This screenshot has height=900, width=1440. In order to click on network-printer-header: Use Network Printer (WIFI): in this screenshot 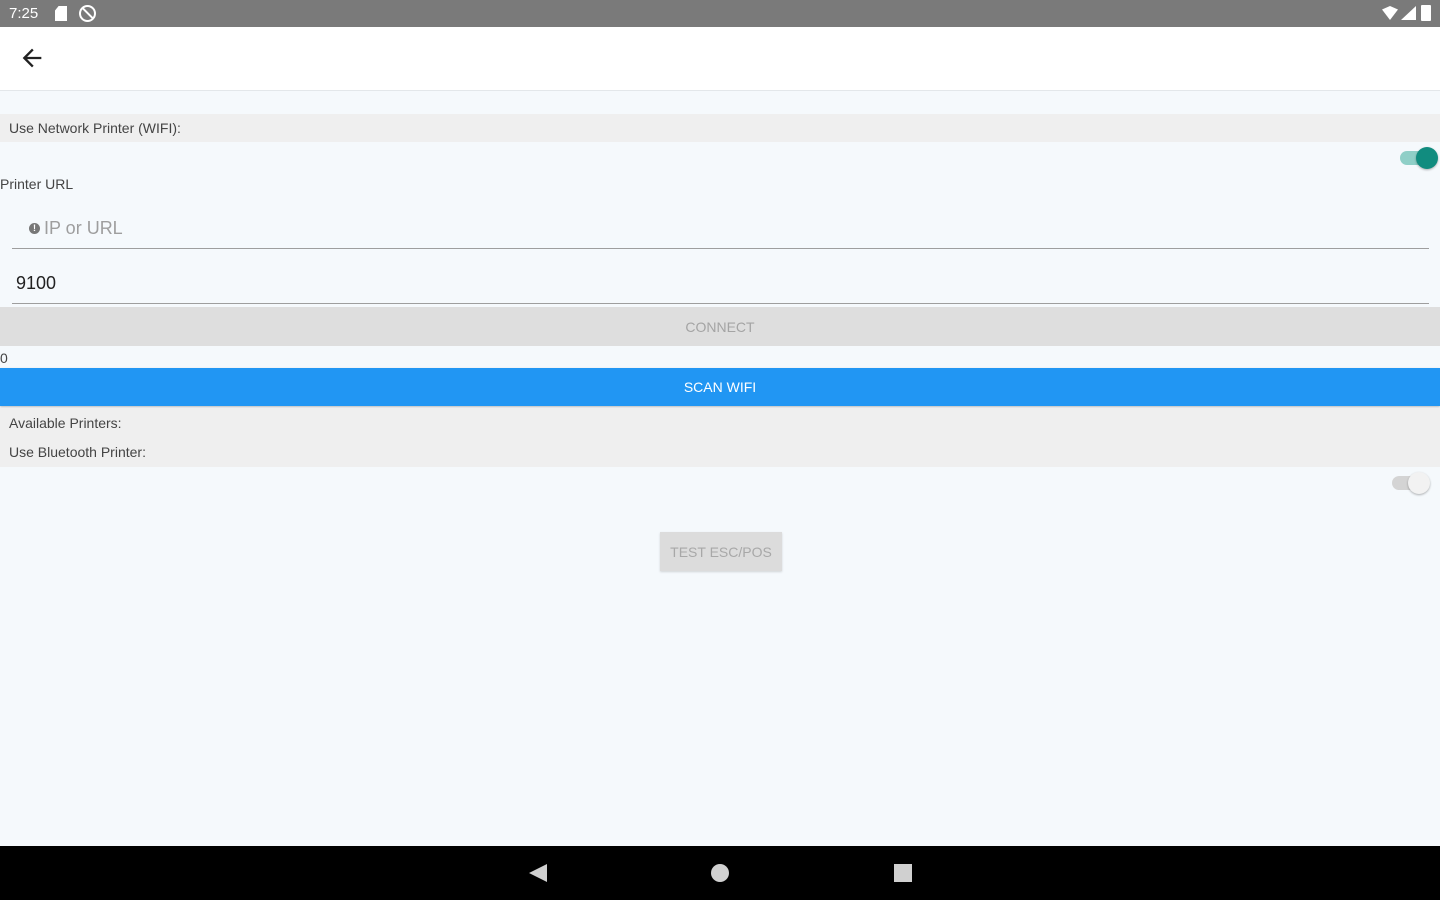, I will do `click(720, 128)`.